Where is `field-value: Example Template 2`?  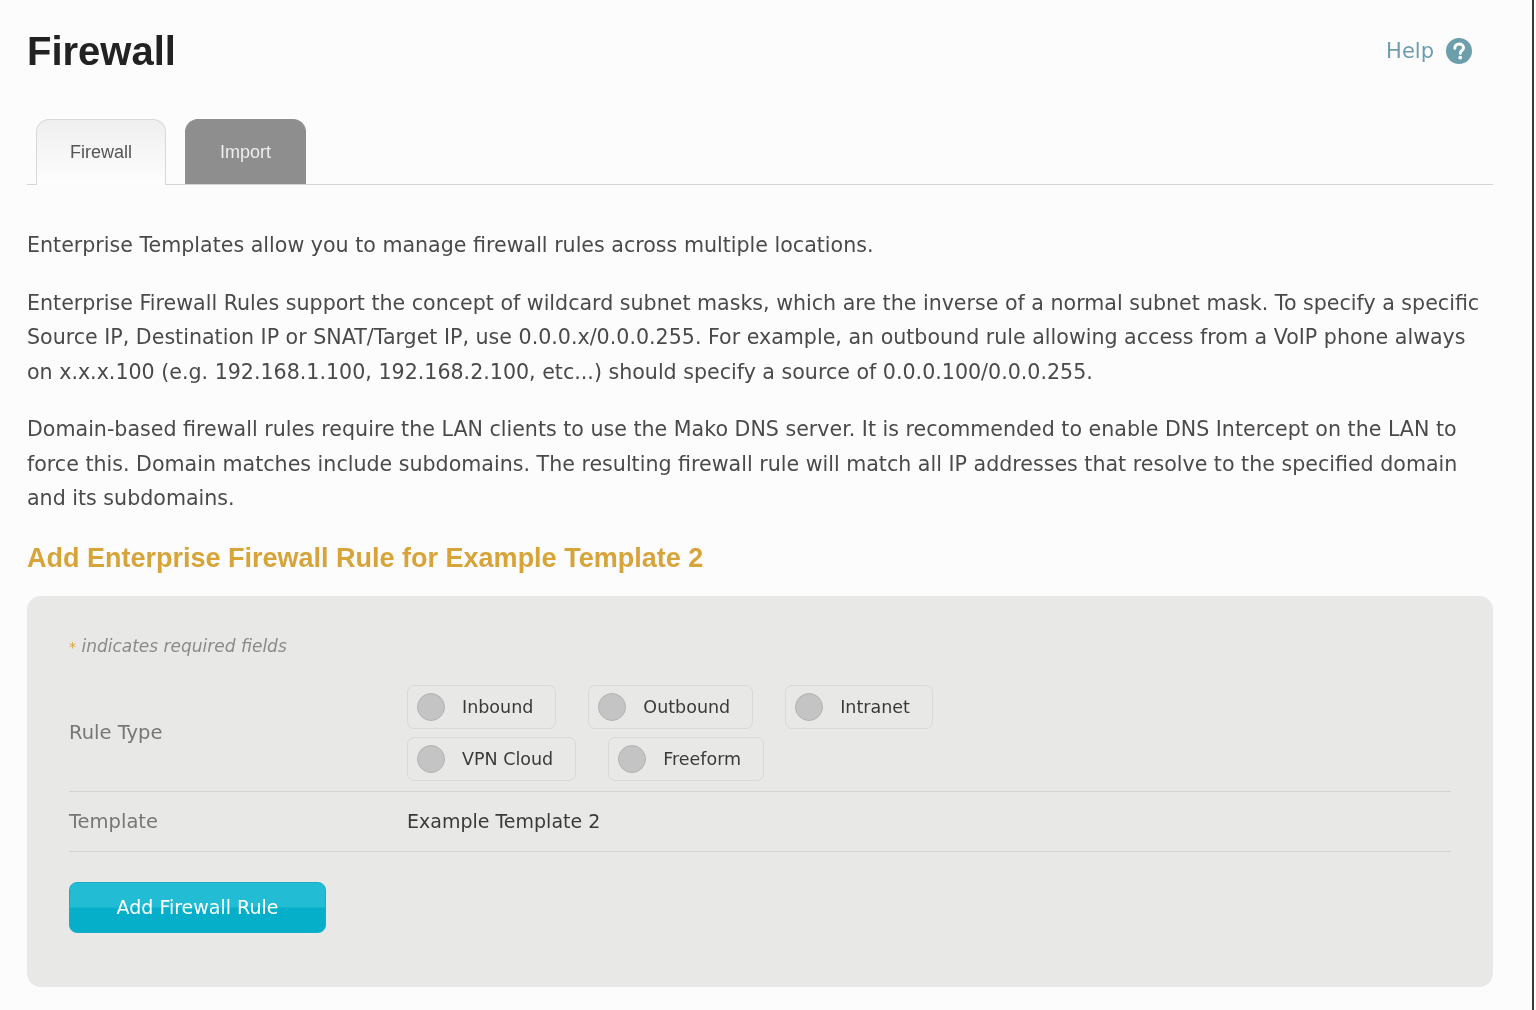
field-value: Example Template 2 is located at coordinates (504, 821).